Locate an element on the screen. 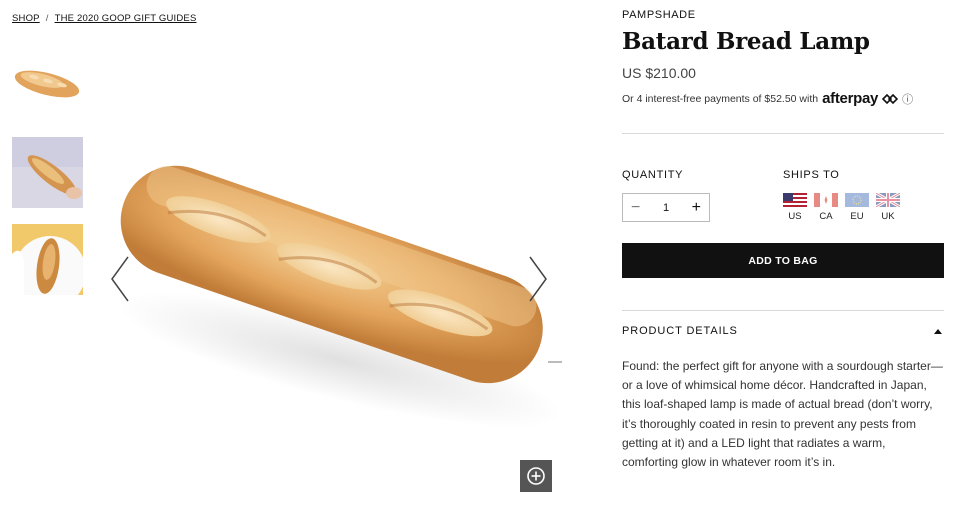  quantity-minus-button: − is located at coordinates (635, 207).